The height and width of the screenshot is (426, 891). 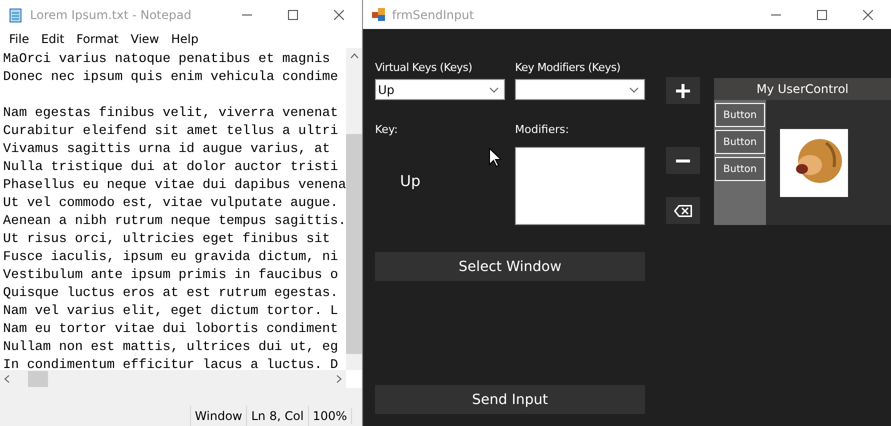 What do you see at coordinates (167, 239) in the screenshot?
I see `text-line: Ut risus orci, ultricies eget finibus sit` at bounding box center [167, 239].